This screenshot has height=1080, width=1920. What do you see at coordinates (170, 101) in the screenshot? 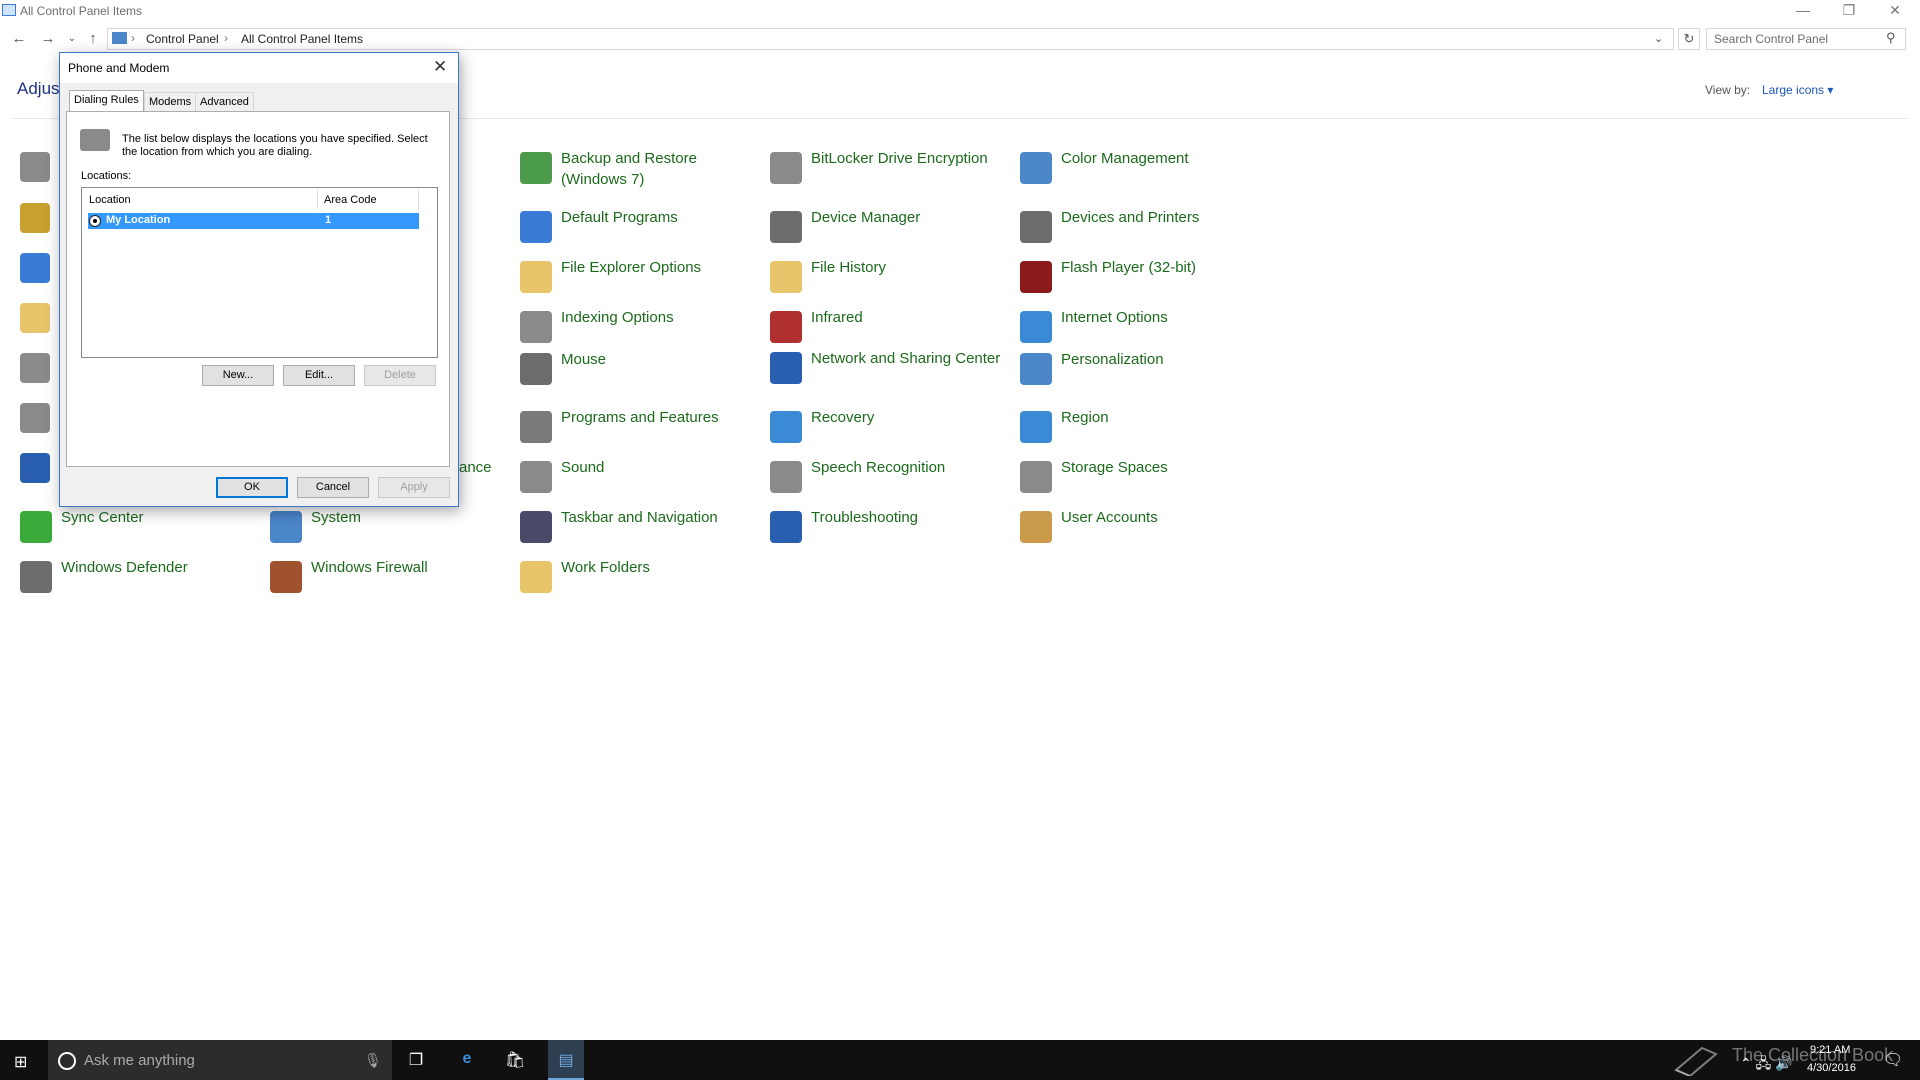
I see `tab-modems: Modems` at bounding box center [170, 101].